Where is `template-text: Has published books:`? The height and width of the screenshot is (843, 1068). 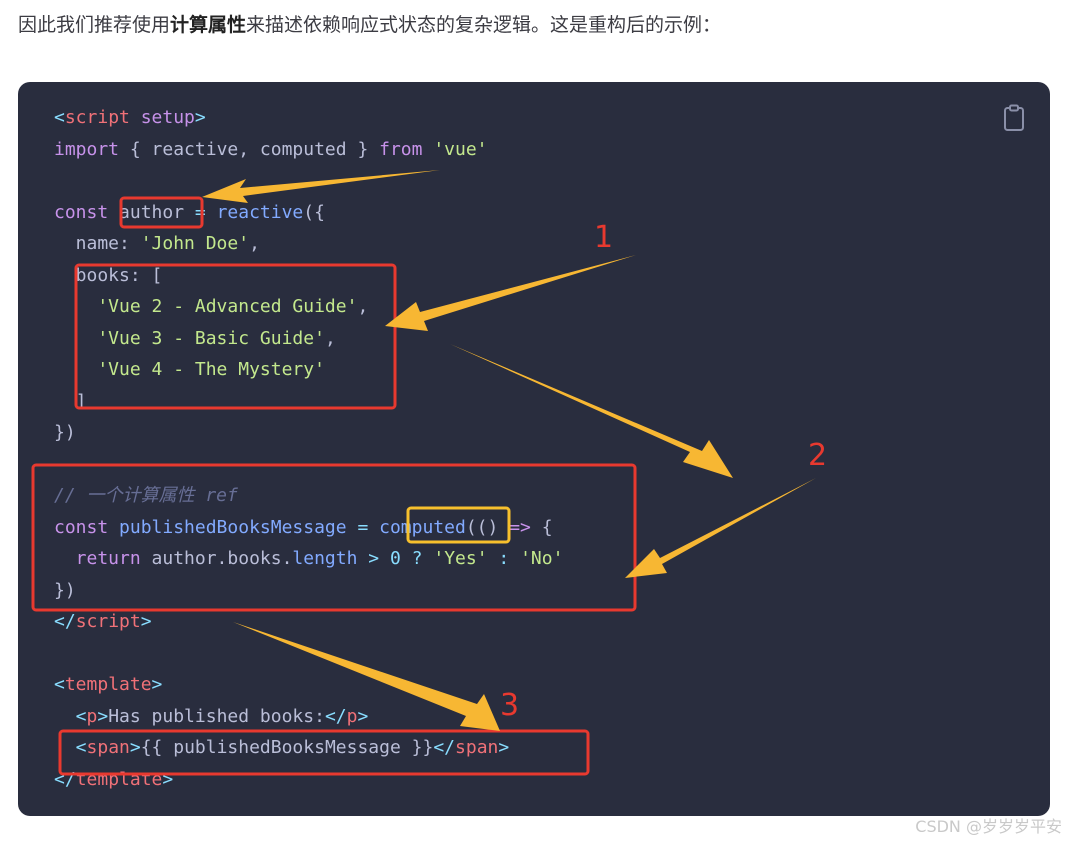 template-text: Has published books: is located at coordinates (216, 716).